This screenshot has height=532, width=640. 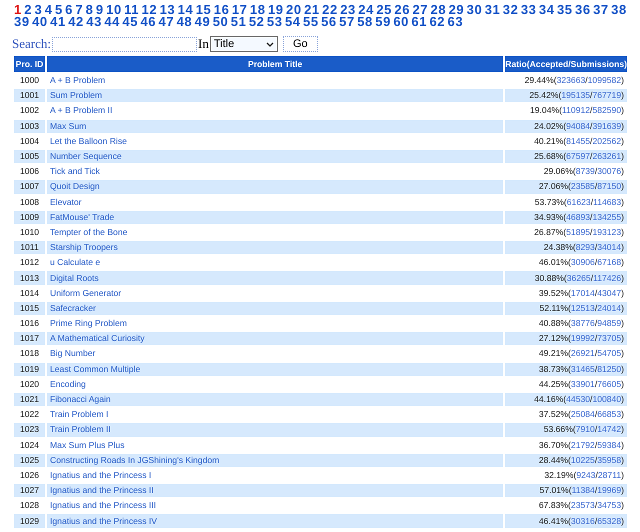 What do you see at coordinates (365, 22) in the screenshot?
I see `page-link: 58` at bounding box center [365, 22].